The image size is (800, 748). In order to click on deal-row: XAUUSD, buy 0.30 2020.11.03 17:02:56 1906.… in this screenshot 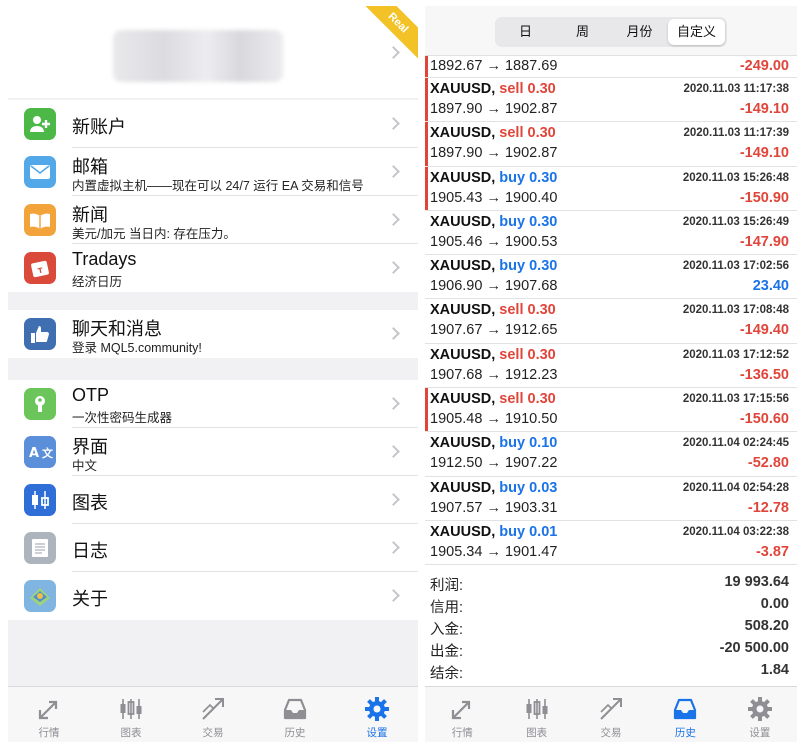, I will do `click(611, 277)`.